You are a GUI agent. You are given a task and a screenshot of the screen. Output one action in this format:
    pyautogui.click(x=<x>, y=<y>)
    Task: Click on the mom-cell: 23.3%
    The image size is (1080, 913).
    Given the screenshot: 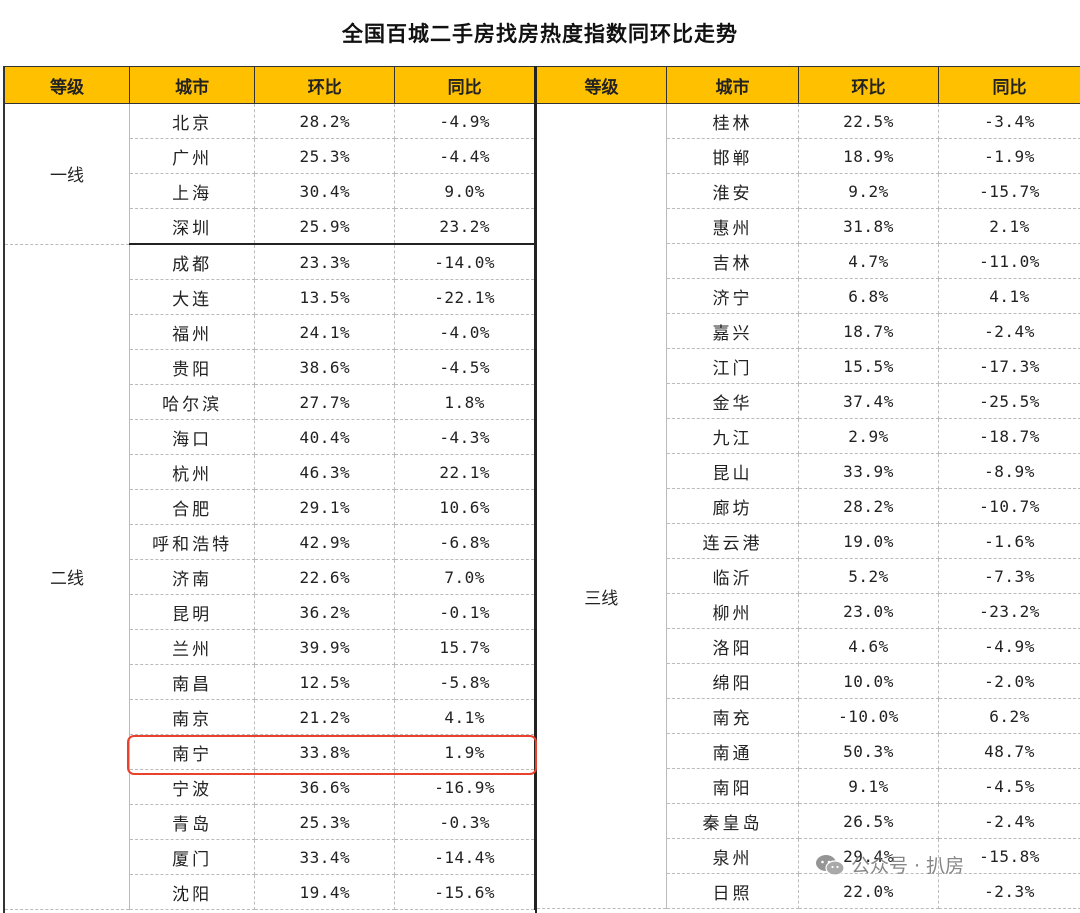 What is the action you would take?
    pyautogui.click(x=325, y=262)
    